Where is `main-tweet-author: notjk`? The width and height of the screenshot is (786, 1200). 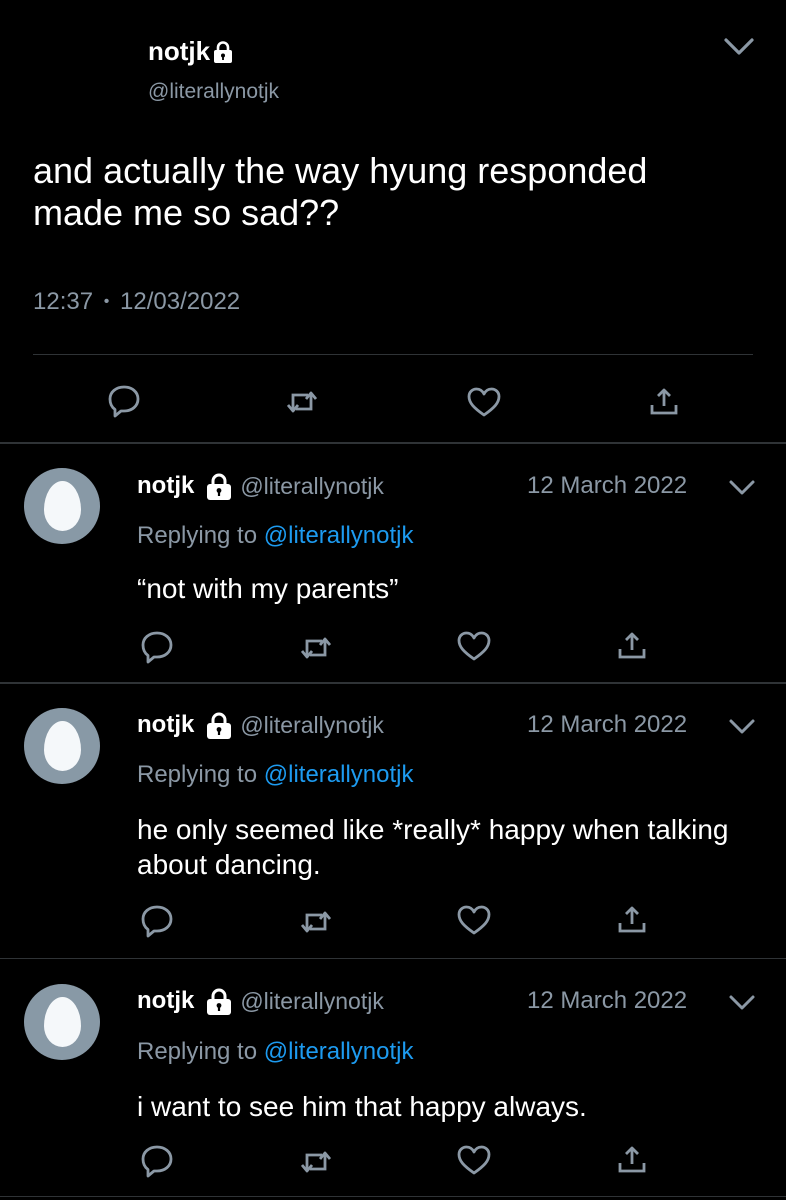
main-tweet-author: notjk is located at coordinates (190, 51).